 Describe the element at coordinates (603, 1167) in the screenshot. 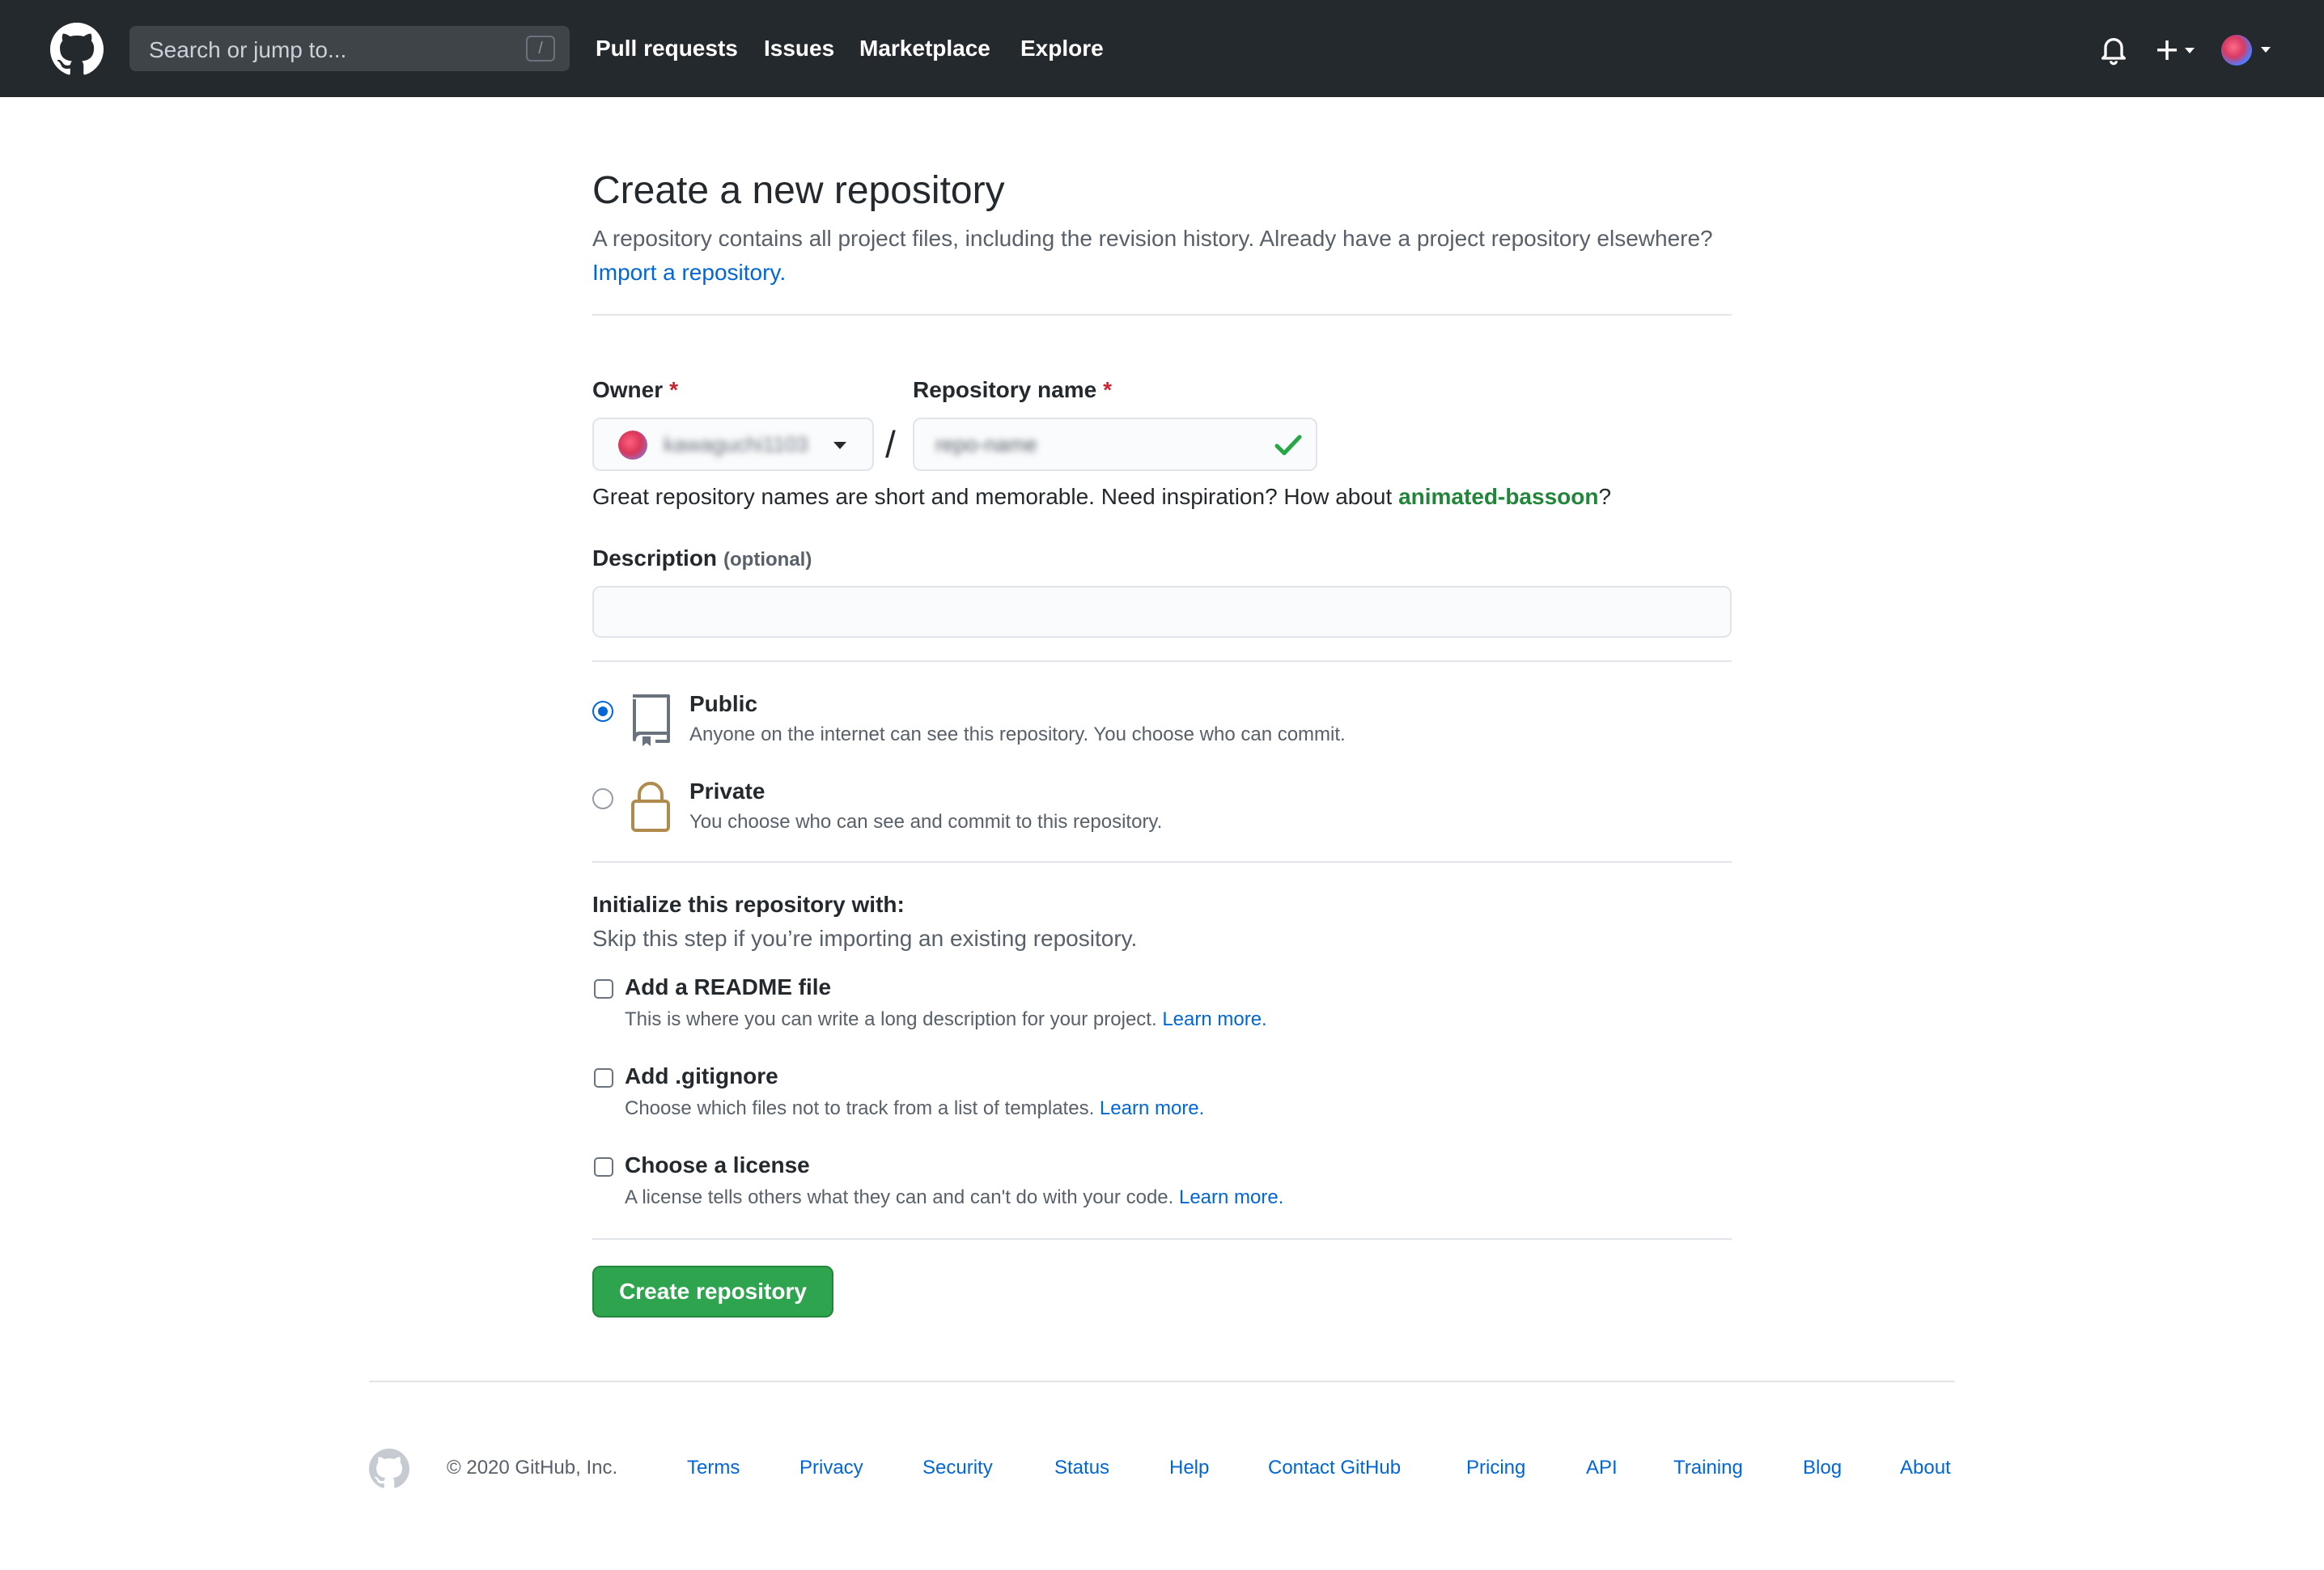

I see `license-checkbox` at that location.